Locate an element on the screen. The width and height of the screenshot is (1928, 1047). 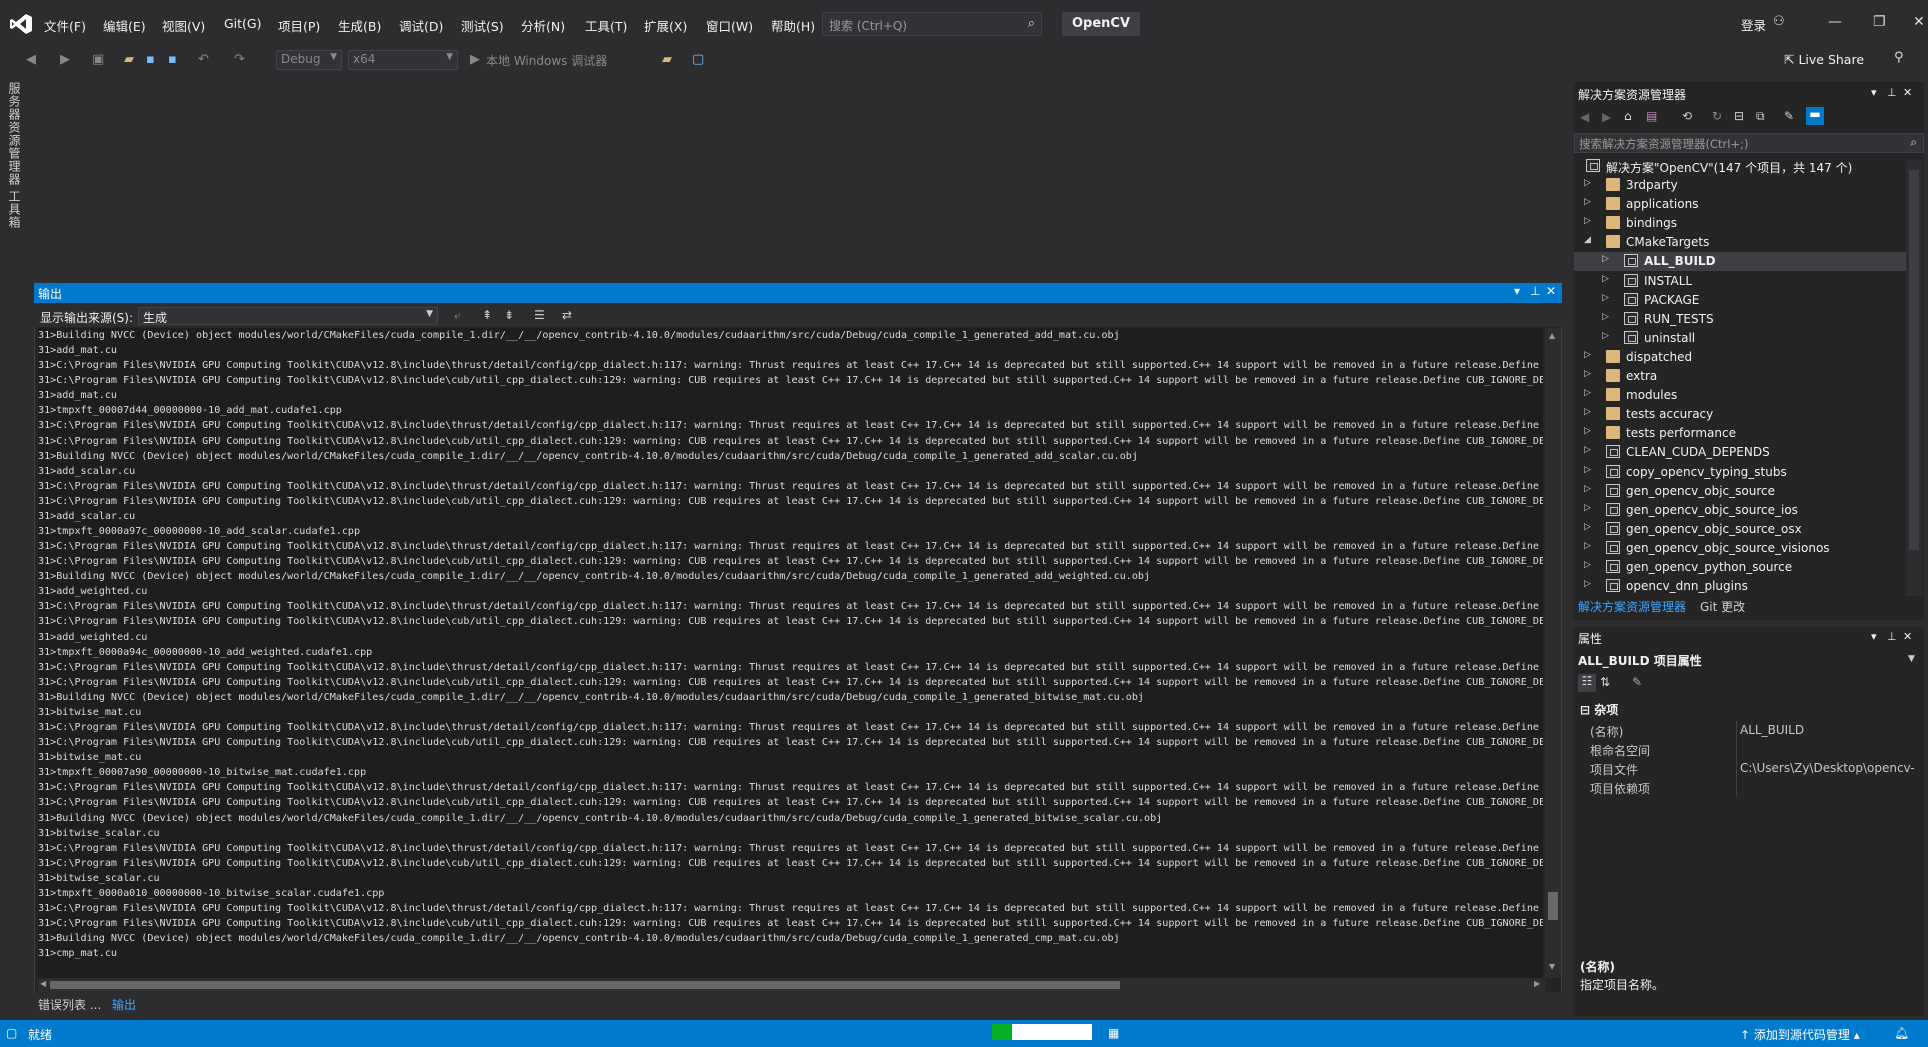
tree-item-tests-accuracy: ▷ tests accuracy is located at coordinates (1740, 414).